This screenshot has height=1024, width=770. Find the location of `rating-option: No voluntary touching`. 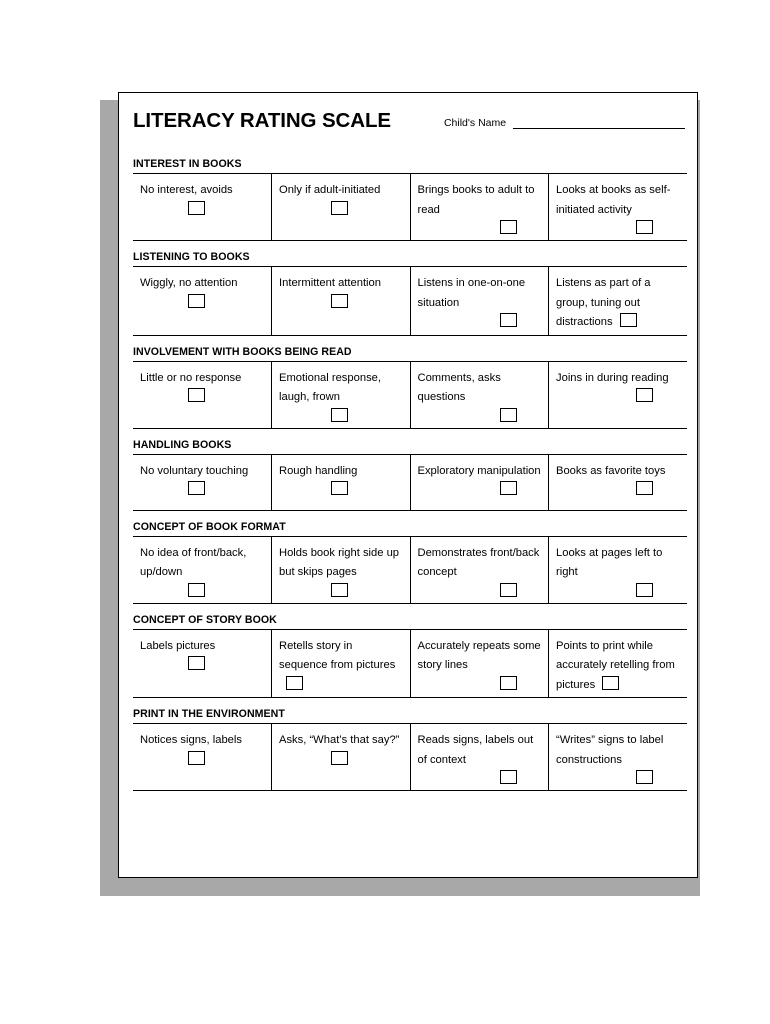

rating-option: No voluntary touching is located at coordinates (202, 484).